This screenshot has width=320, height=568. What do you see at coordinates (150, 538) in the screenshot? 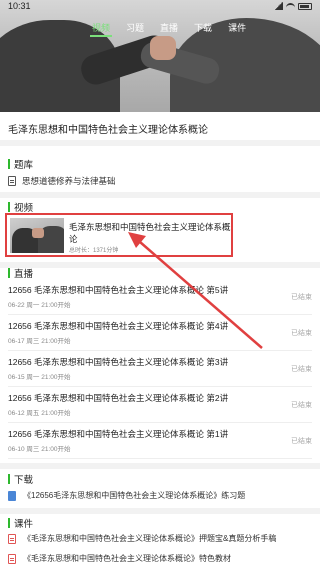
I see `courseware-item-label: 《毛泽东思想和中国特色社会主义理论体系概论》押题宝&真题分析手稿` at bounding box center [150, 538].